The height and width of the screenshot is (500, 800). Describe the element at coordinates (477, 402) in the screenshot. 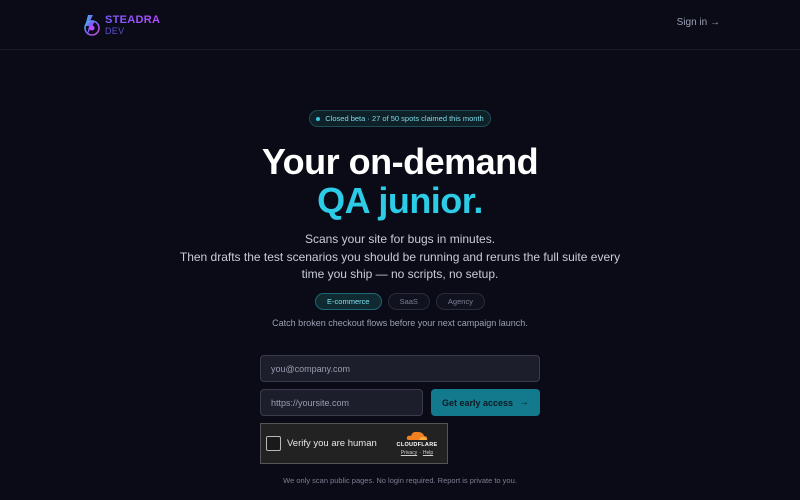

I see `cta-label: Get early access` at that location.